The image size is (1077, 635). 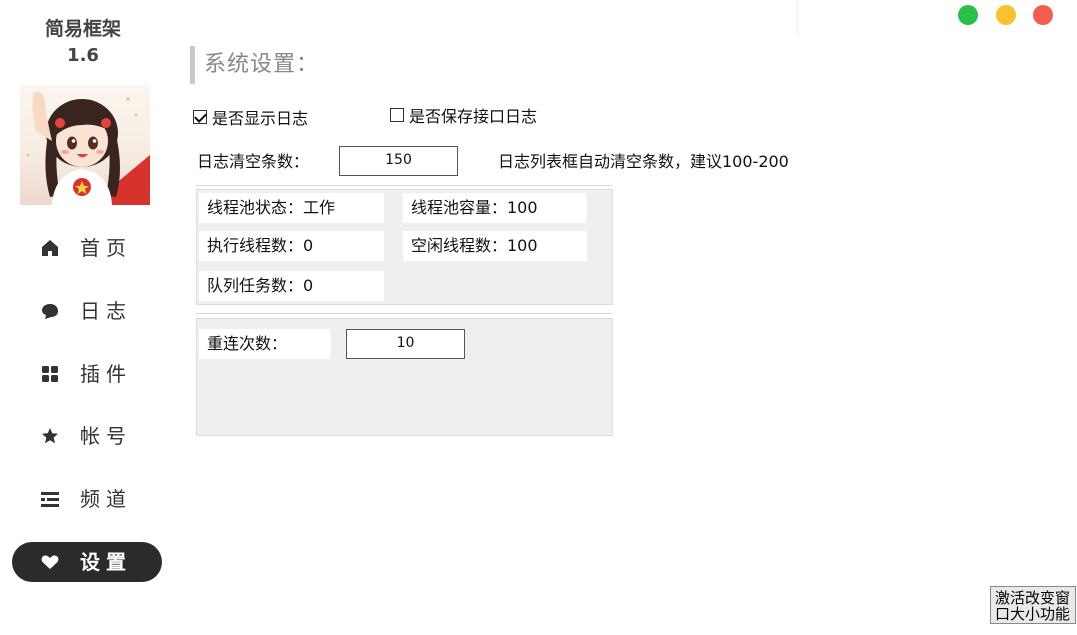 What do you see at coordinates (254, 65) in the screenshot?
I see `page-title: 系统设置：` at bounding box center [254, 65].